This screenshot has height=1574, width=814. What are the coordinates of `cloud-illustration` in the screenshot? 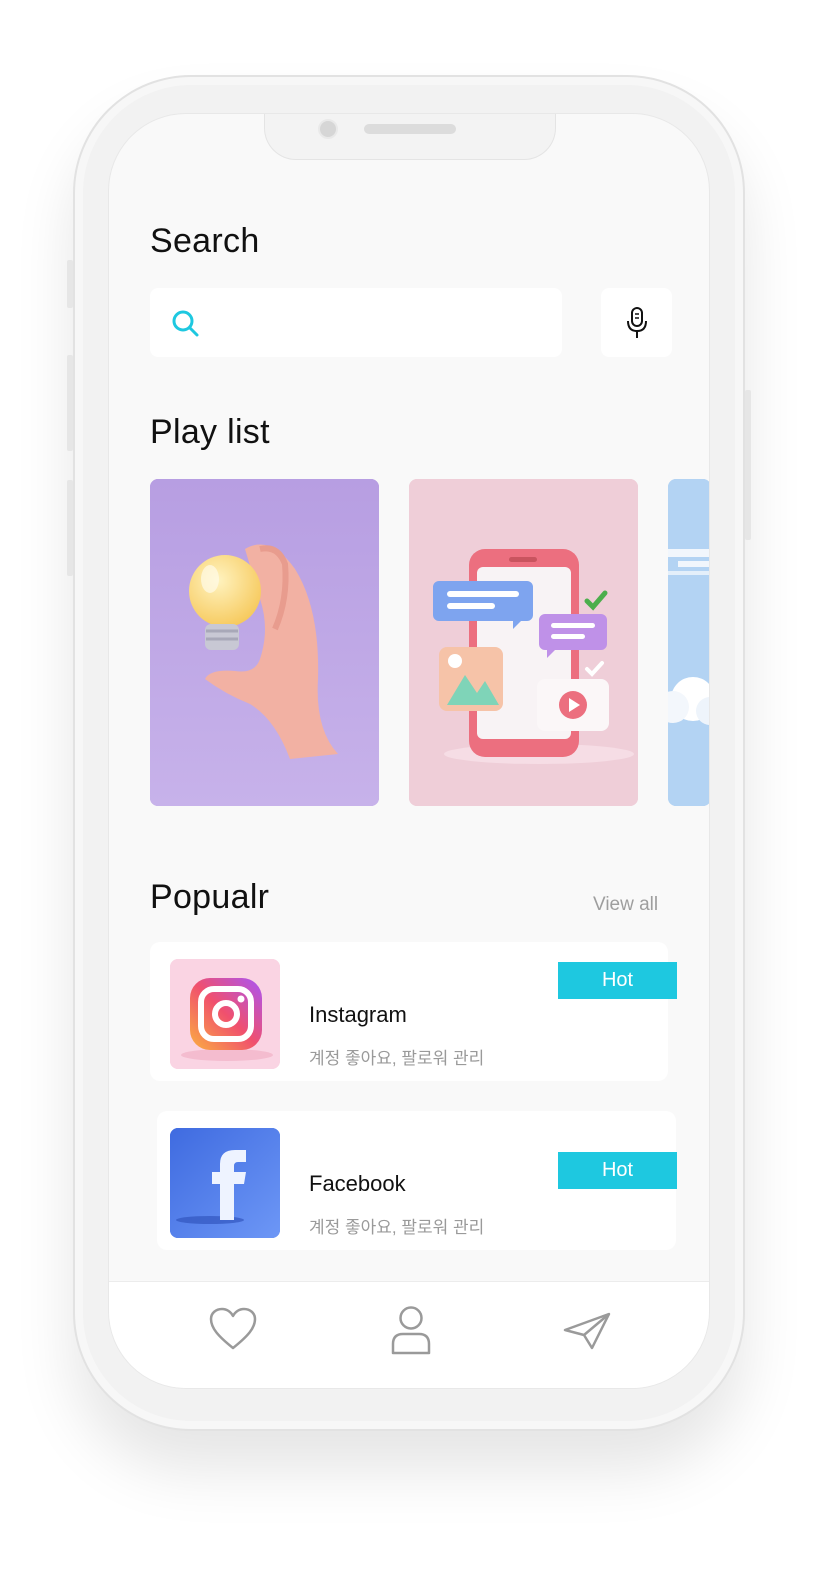 It's located at (688, 642).